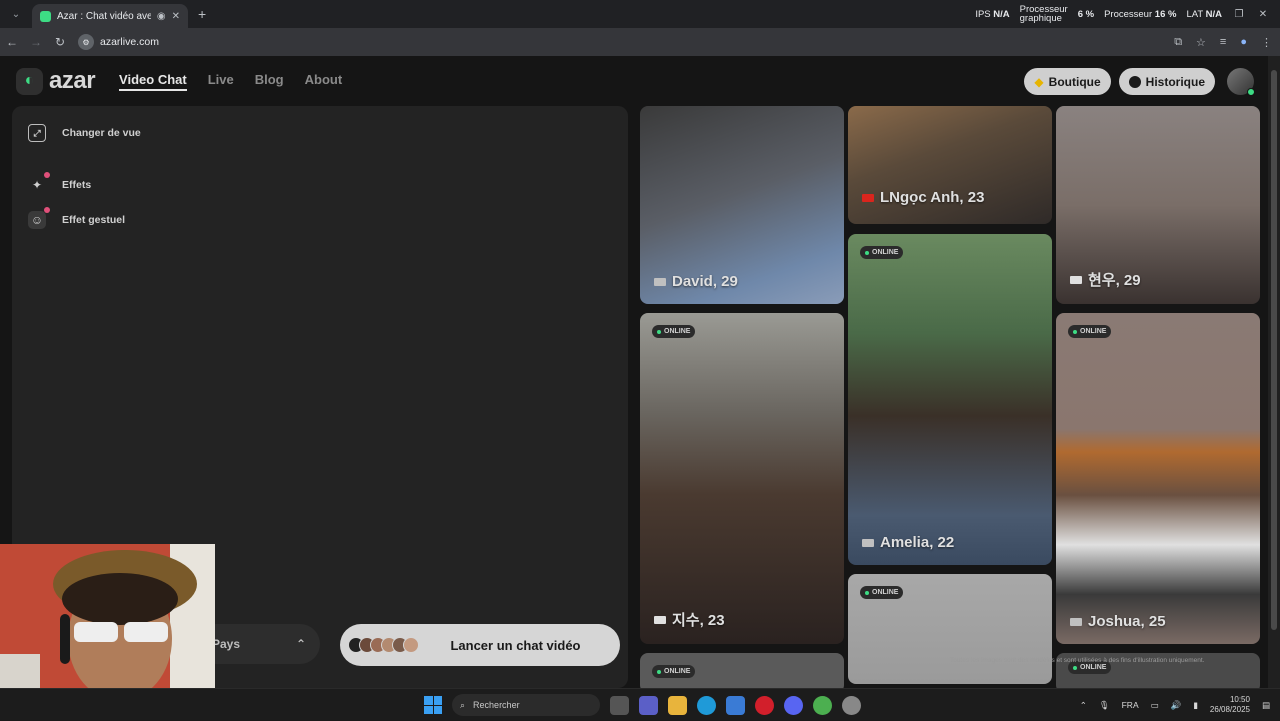 The width and height of the screenshot is (1280, 721). I want to click on maximize-icon: ❐, so click(1239, 14).